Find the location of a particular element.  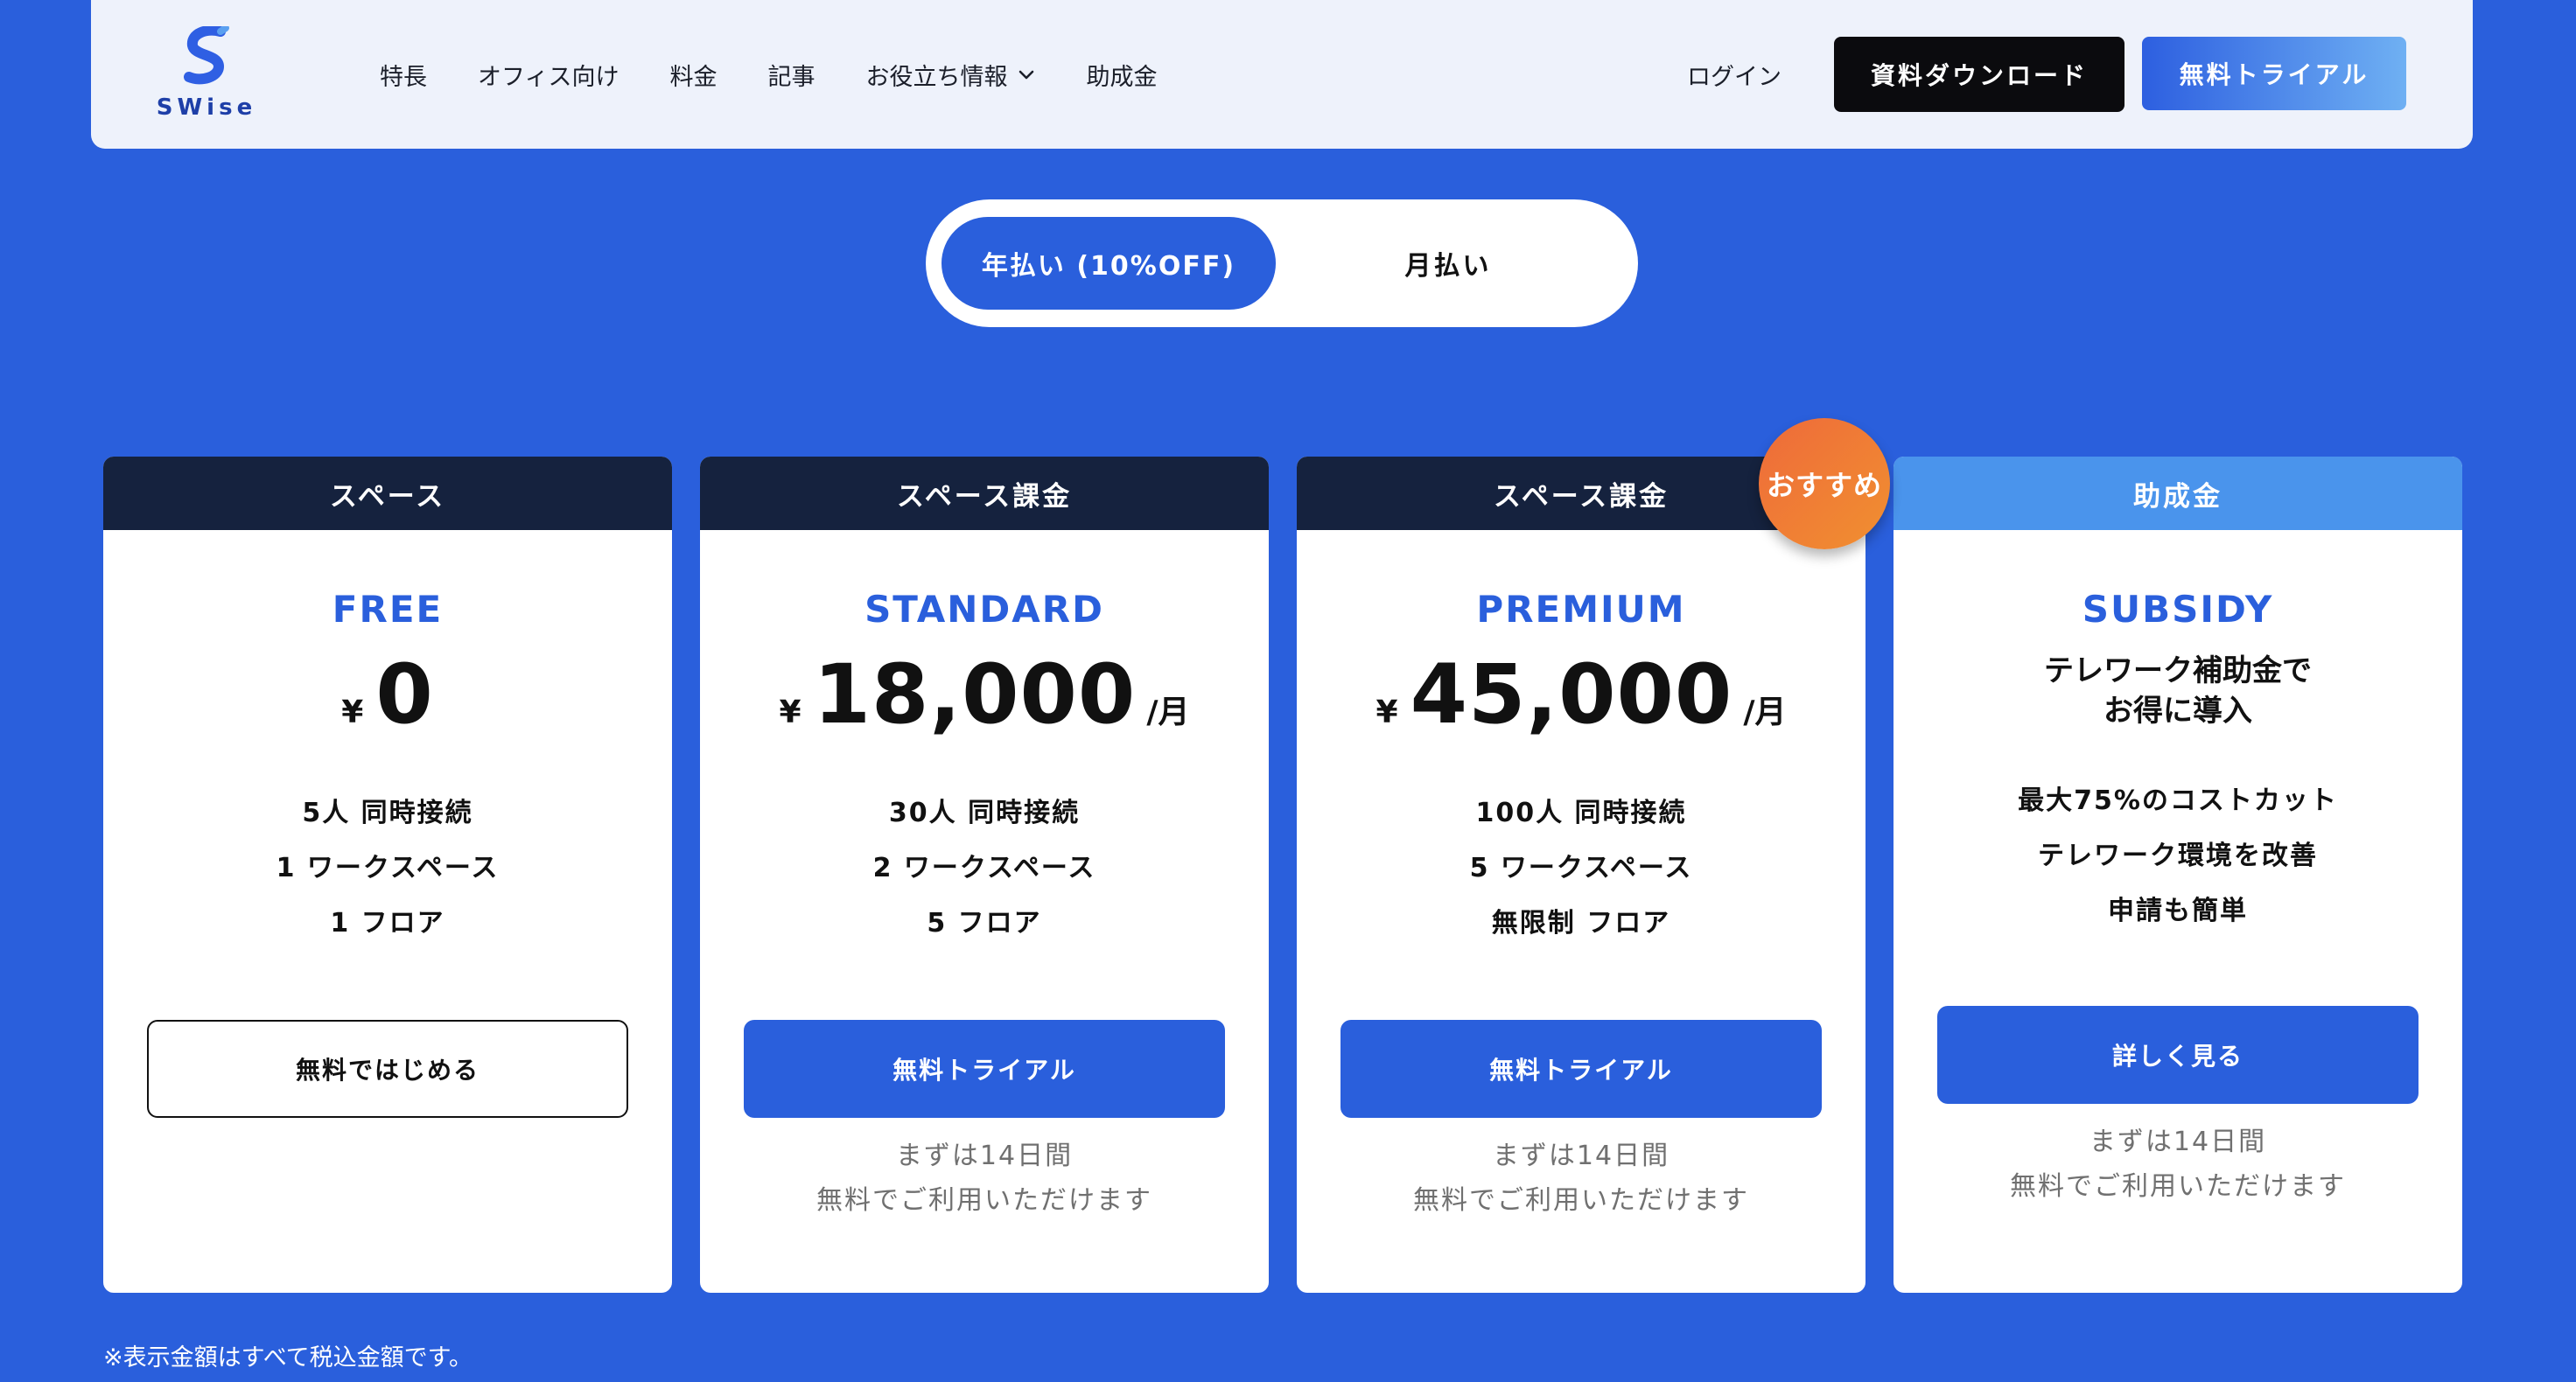

plan-tagline: テレワーク補助金で お得に導入 is located at coordinates (2178, 691).